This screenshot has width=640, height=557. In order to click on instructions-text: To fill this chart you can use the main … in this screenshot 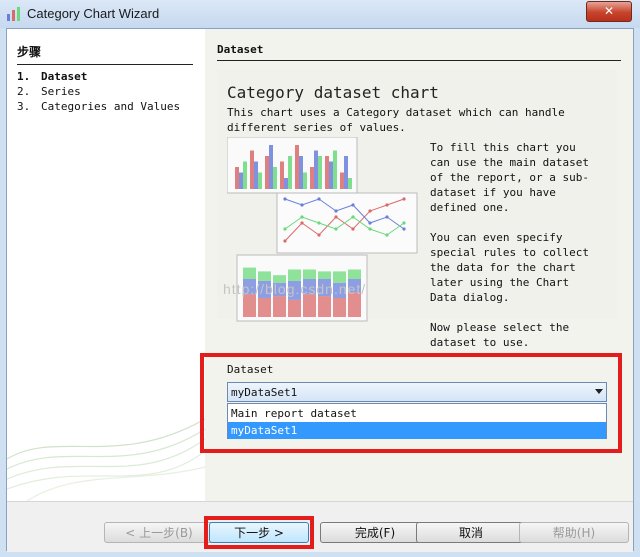, I will do `click(516, 252)`.